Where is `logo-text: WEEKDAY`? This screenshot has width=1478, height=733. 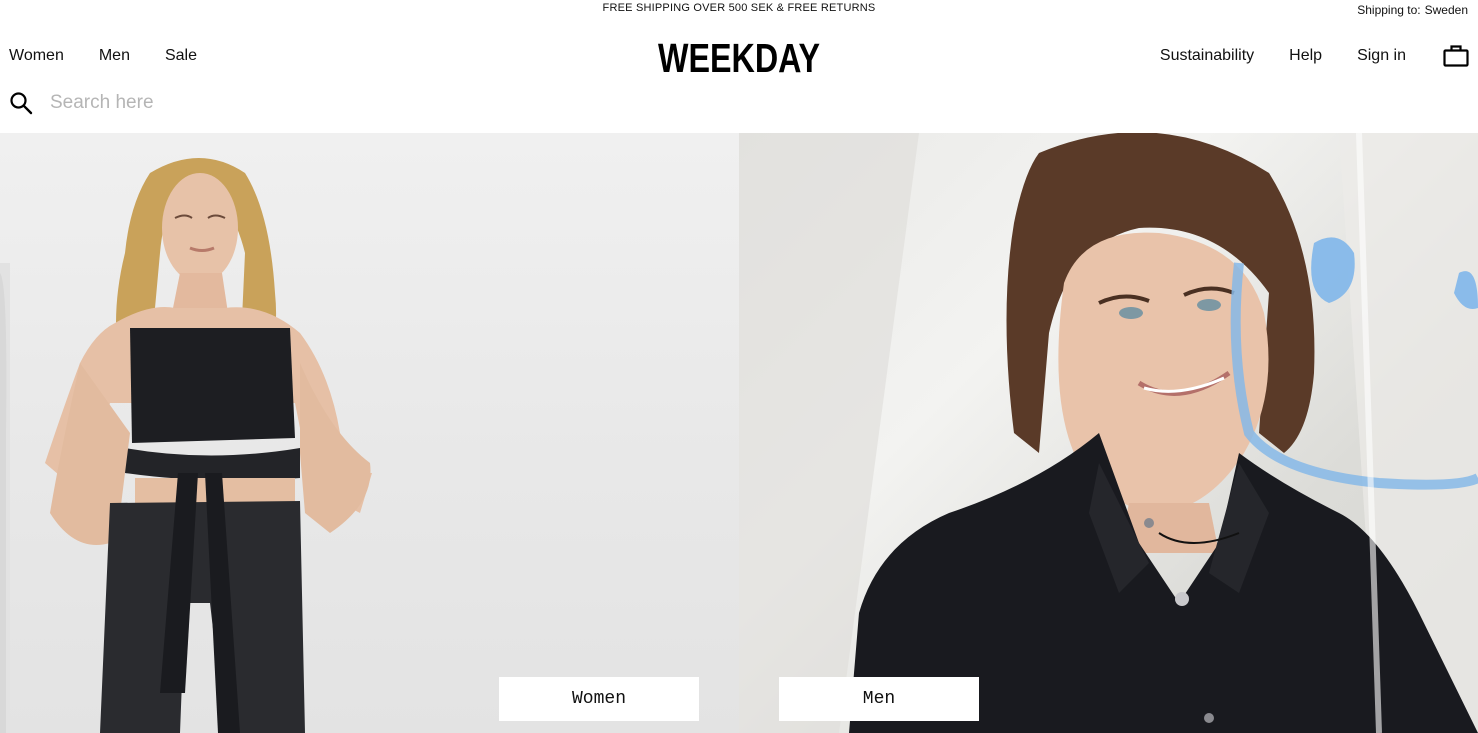 logo-text: WEEKDAY is located at coordinates (739, 57).